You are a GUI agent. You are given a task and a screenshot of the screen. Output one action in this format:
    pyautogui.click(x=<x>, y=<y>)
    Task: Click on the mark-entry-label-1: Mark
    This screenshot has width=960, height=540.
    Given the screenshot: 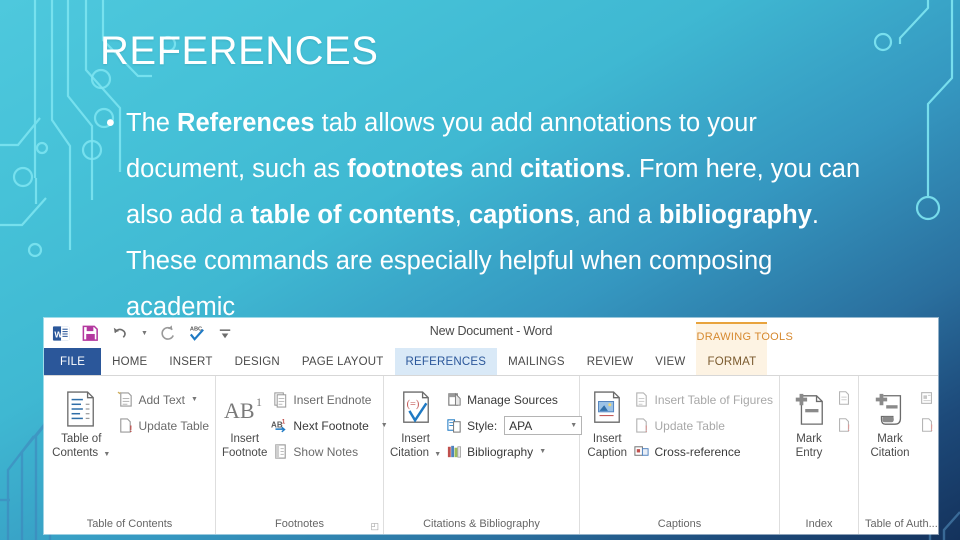 What is the action you would take?
    pyautogui.click(x=809, y=439)
    